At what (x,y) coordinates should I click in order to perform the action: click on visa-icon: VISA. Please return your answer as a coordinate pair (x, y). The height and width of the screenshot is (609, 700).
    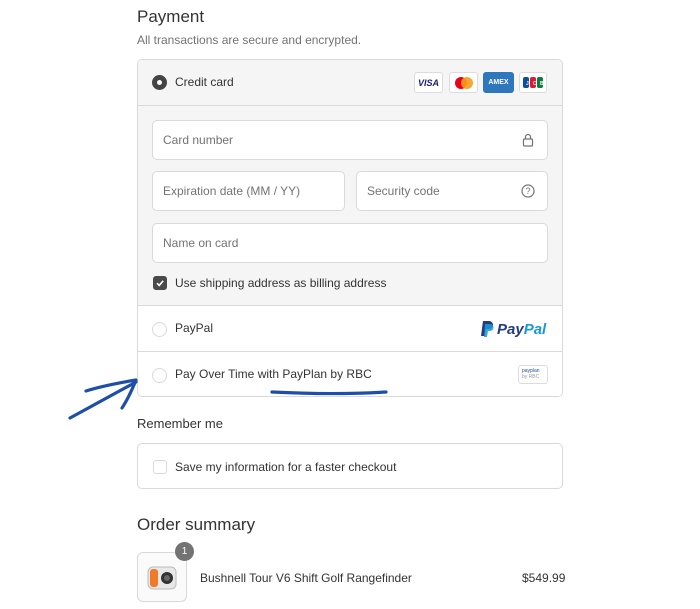
    Looking at the image, I should click on (428, 82).